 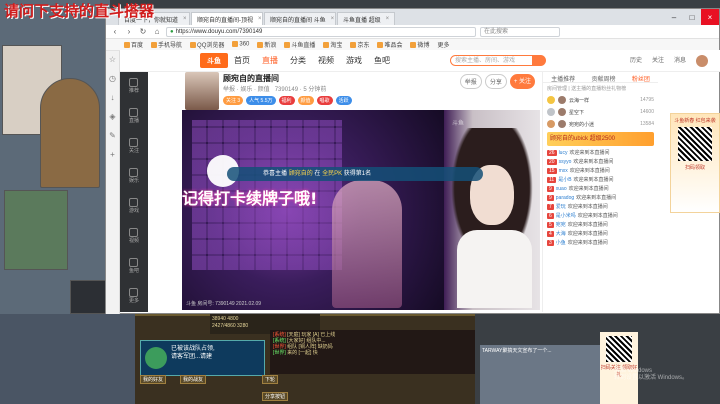 What do you see at coordinates (298, 60) in the screenshot?
I see `nav-category: 分类` at bounding box center [298, 60].